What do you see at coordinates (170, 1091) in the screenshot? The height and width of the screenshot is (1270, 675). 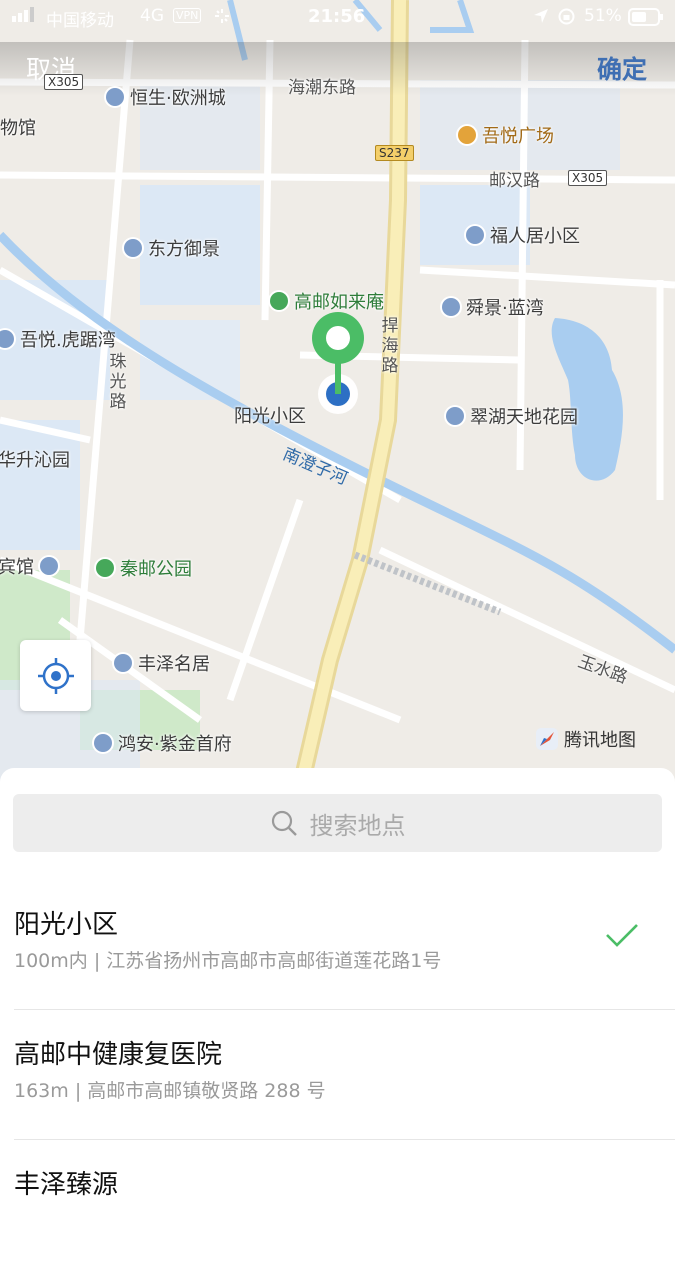 I see `result-address: 163m | 高邮市高邮镇敬贤路 288 号` at bounding box center [170, 1091].